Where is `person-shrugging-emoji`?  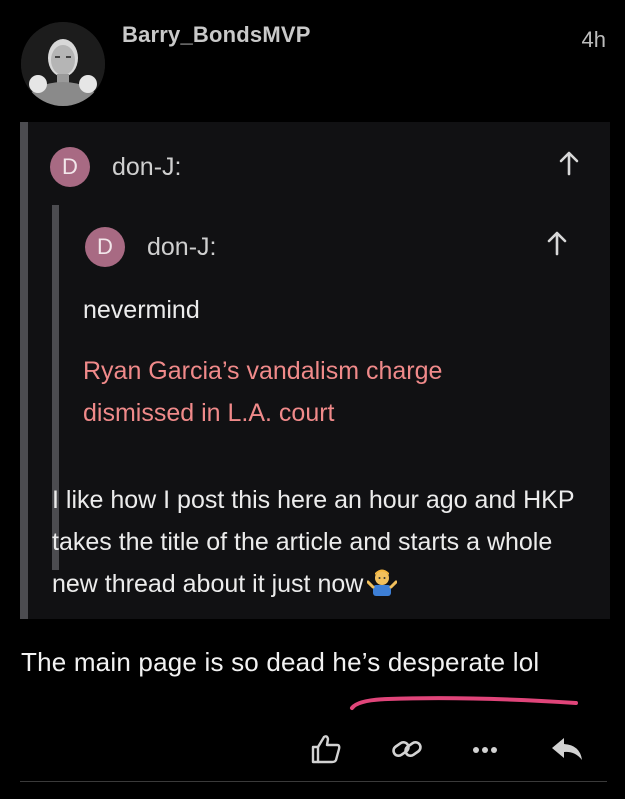
person-shrugging-emoji is located at coordinates (382, 588).